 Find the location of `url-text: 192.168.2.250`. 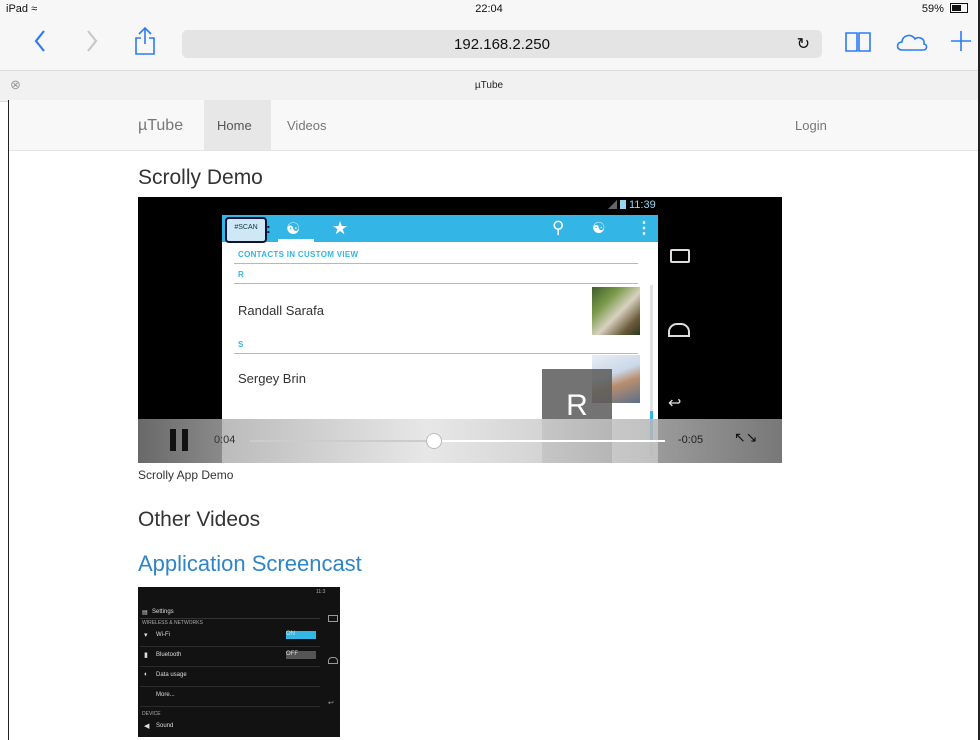

url-text: 192.168.2.250 is located at coordinates (502, 44).